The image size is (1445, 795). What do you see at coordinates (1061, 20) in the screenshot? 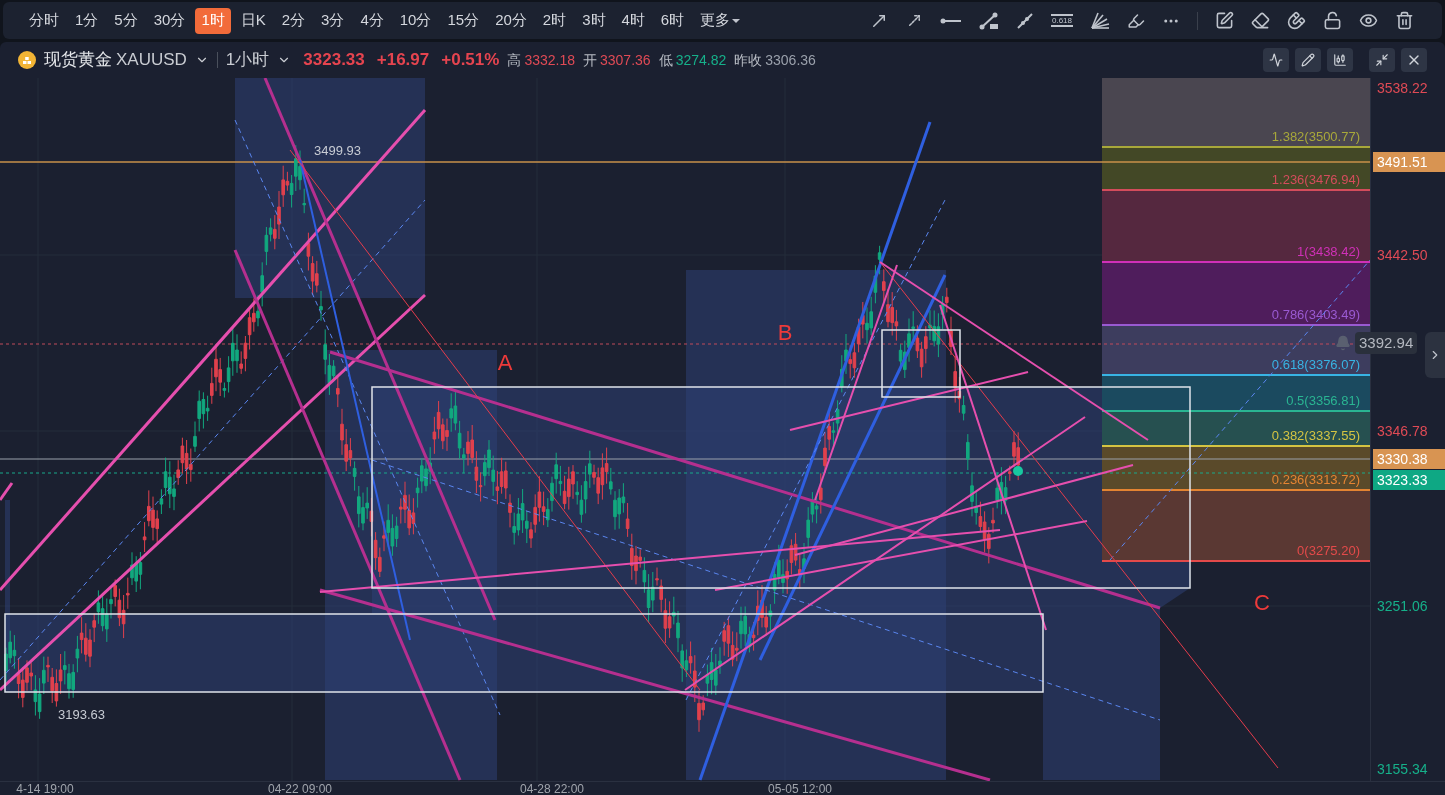
I see `fib-tool: 0.618` at bounding box center [1061, 20].